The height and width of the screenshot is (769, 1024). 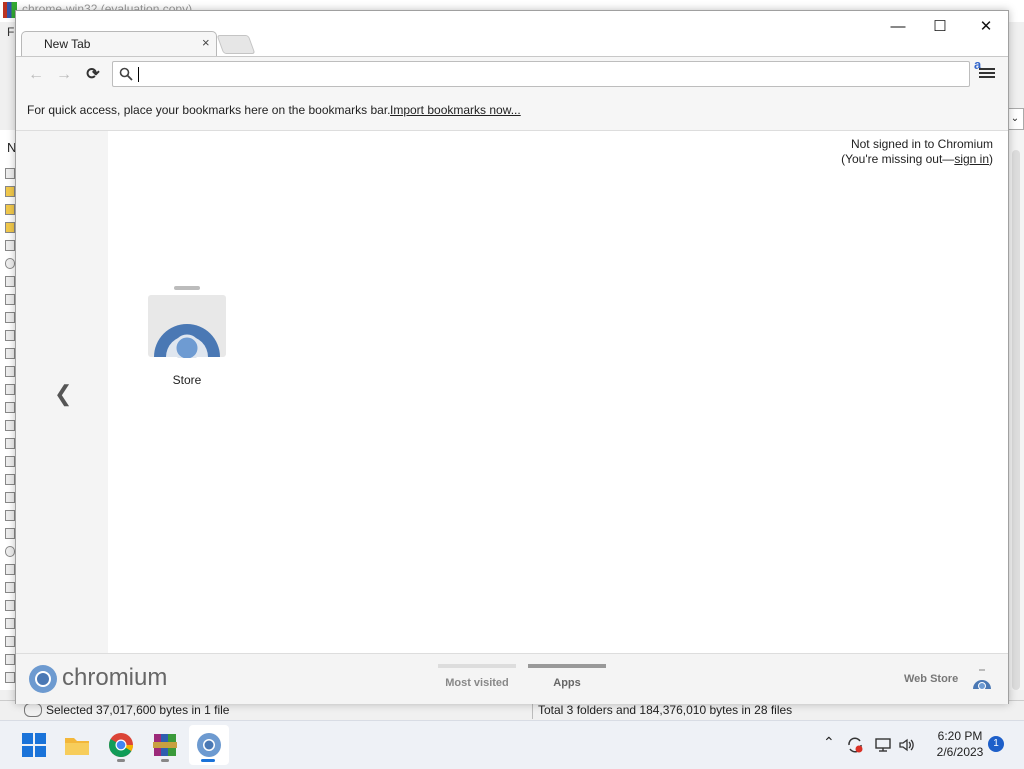 What do you see at coordinates (829, 742) in the screenshot?
I see `tray-overflow-chevron-icon: ⌃` at bounding box center [829, 742].